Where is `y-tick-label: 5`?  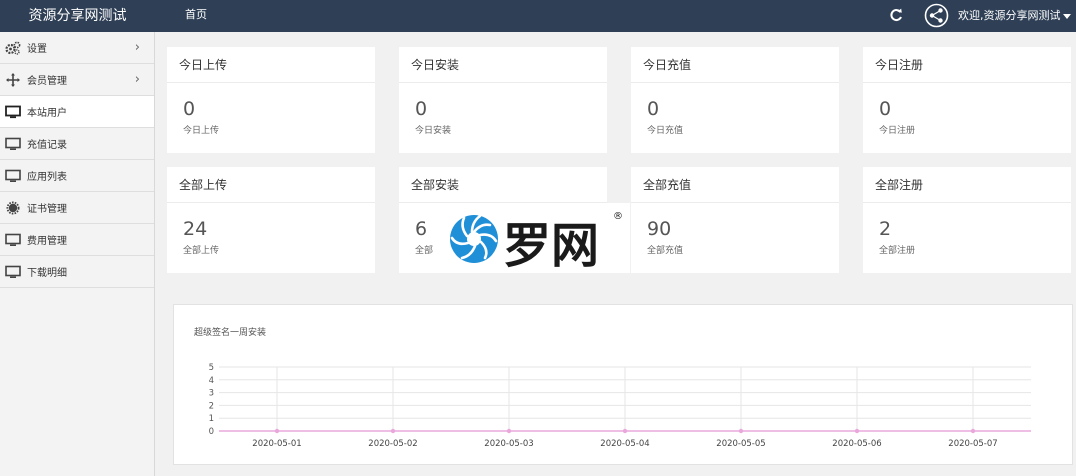
y-tick-label: 5 is located at coordinates (211, 368).